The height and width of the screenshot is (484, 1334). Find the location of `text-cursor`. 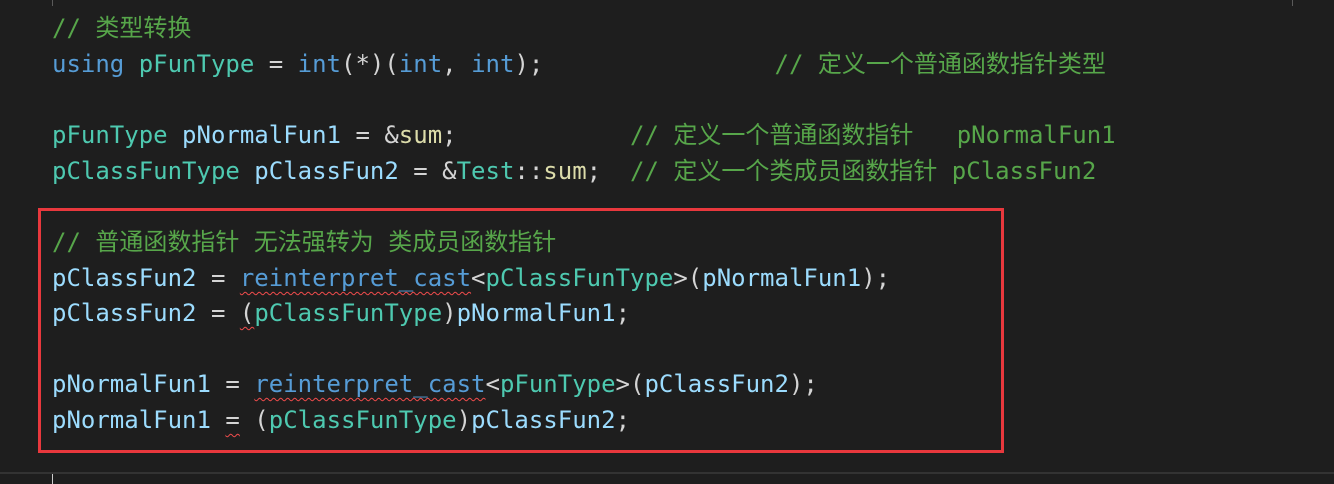

text-cursor is located at coordinates (52, 479).